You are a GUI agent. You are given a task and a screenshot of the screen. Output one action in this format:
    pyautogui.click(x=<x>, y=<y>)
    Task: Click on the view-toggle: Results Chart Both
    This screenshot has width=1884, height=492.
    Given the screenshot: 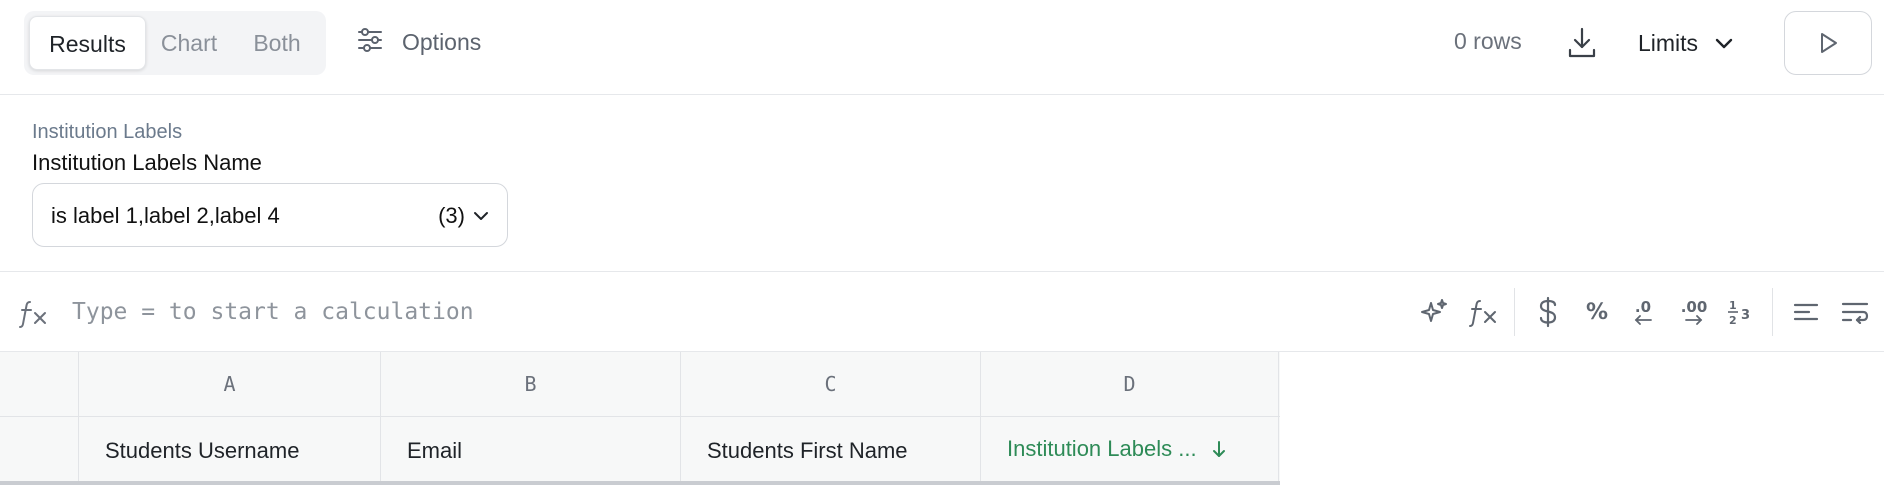 What is the action you would take?
    pyautogui.click(x=175, y=43)
    